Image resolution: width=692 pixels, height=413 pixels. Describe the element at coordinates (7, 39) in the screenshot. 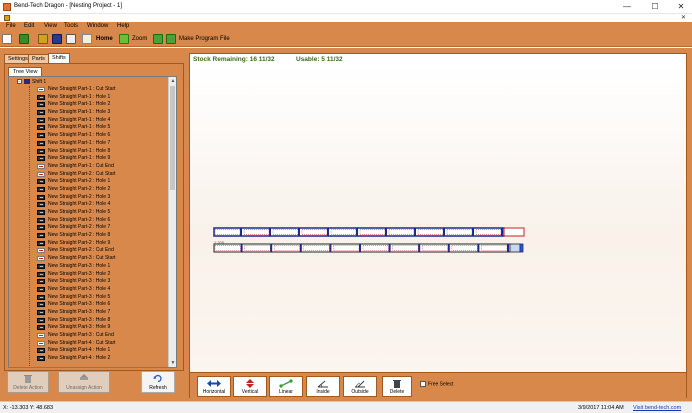

I see `new-icon` at that location.